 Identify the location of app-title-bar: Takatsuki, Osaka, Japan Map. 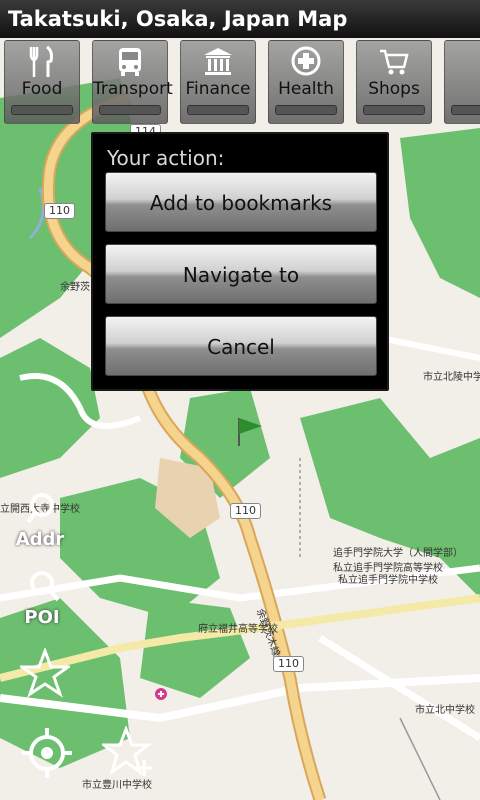
(240, 19).